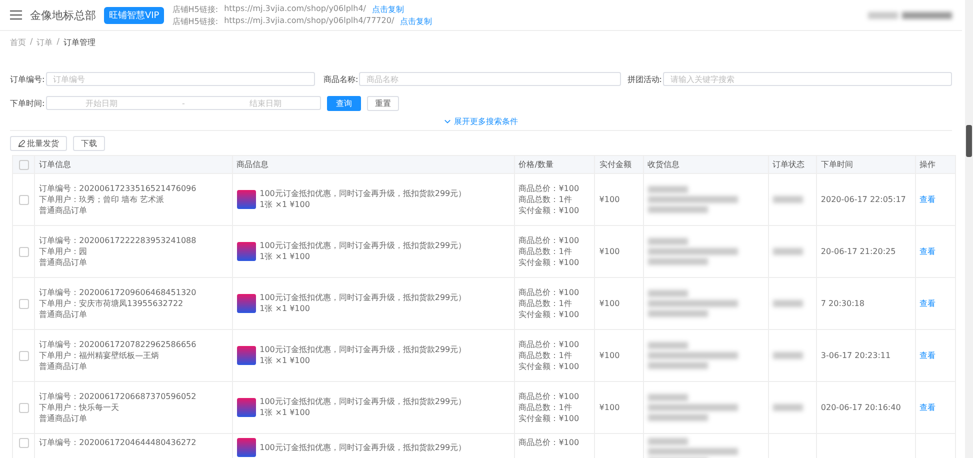 Image resolution: width=973 pixels, height=458 pixels. Describe the element at coordinates (807, 79) in the screenshot. I see `activity-select: 请输入关键字搜索` at that location.